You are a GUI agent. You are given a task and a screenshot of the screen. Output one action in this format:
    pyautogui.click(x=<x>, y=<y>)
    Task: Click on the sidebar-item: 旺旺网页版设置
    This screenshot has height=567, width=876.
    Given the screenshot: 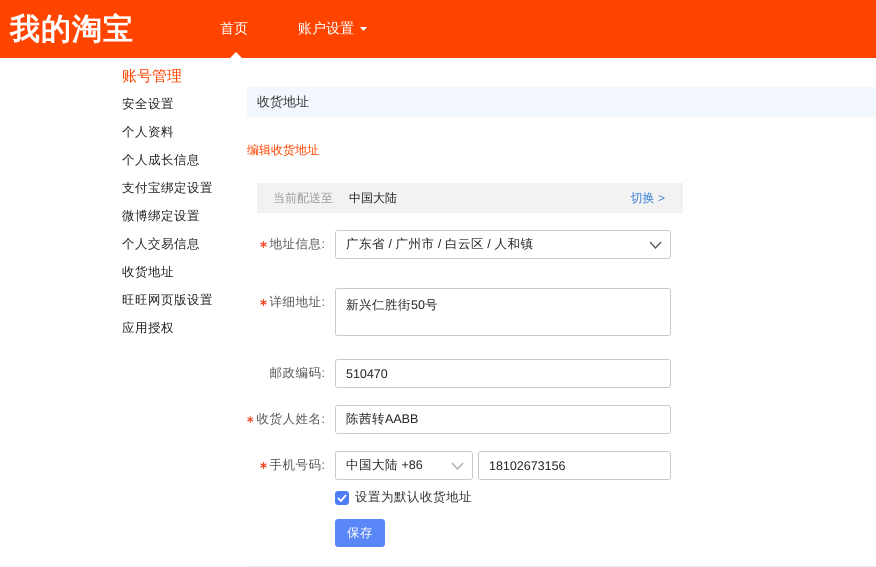 What is the action you would take?
    pyautogui.click(x=167, y=304)
    